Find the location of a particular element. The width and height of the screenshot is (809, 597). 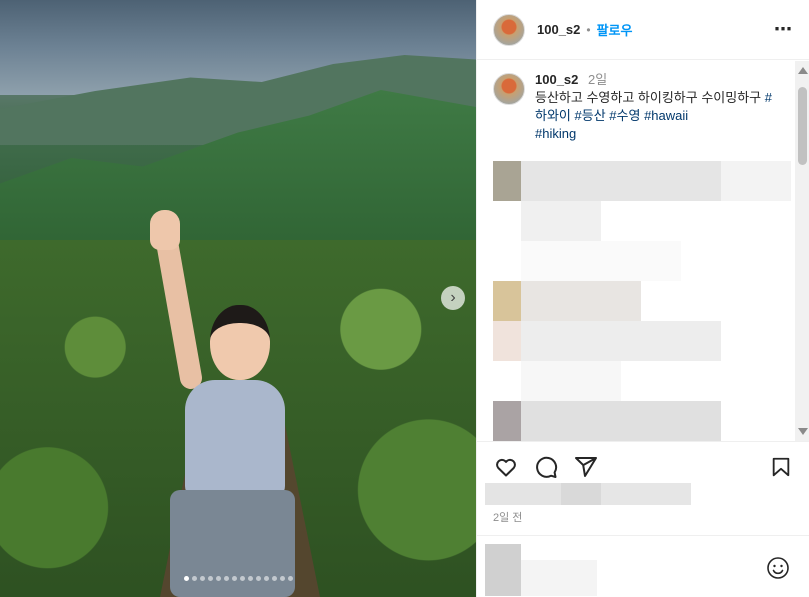

photo-person is located at coordinates (235, 403).